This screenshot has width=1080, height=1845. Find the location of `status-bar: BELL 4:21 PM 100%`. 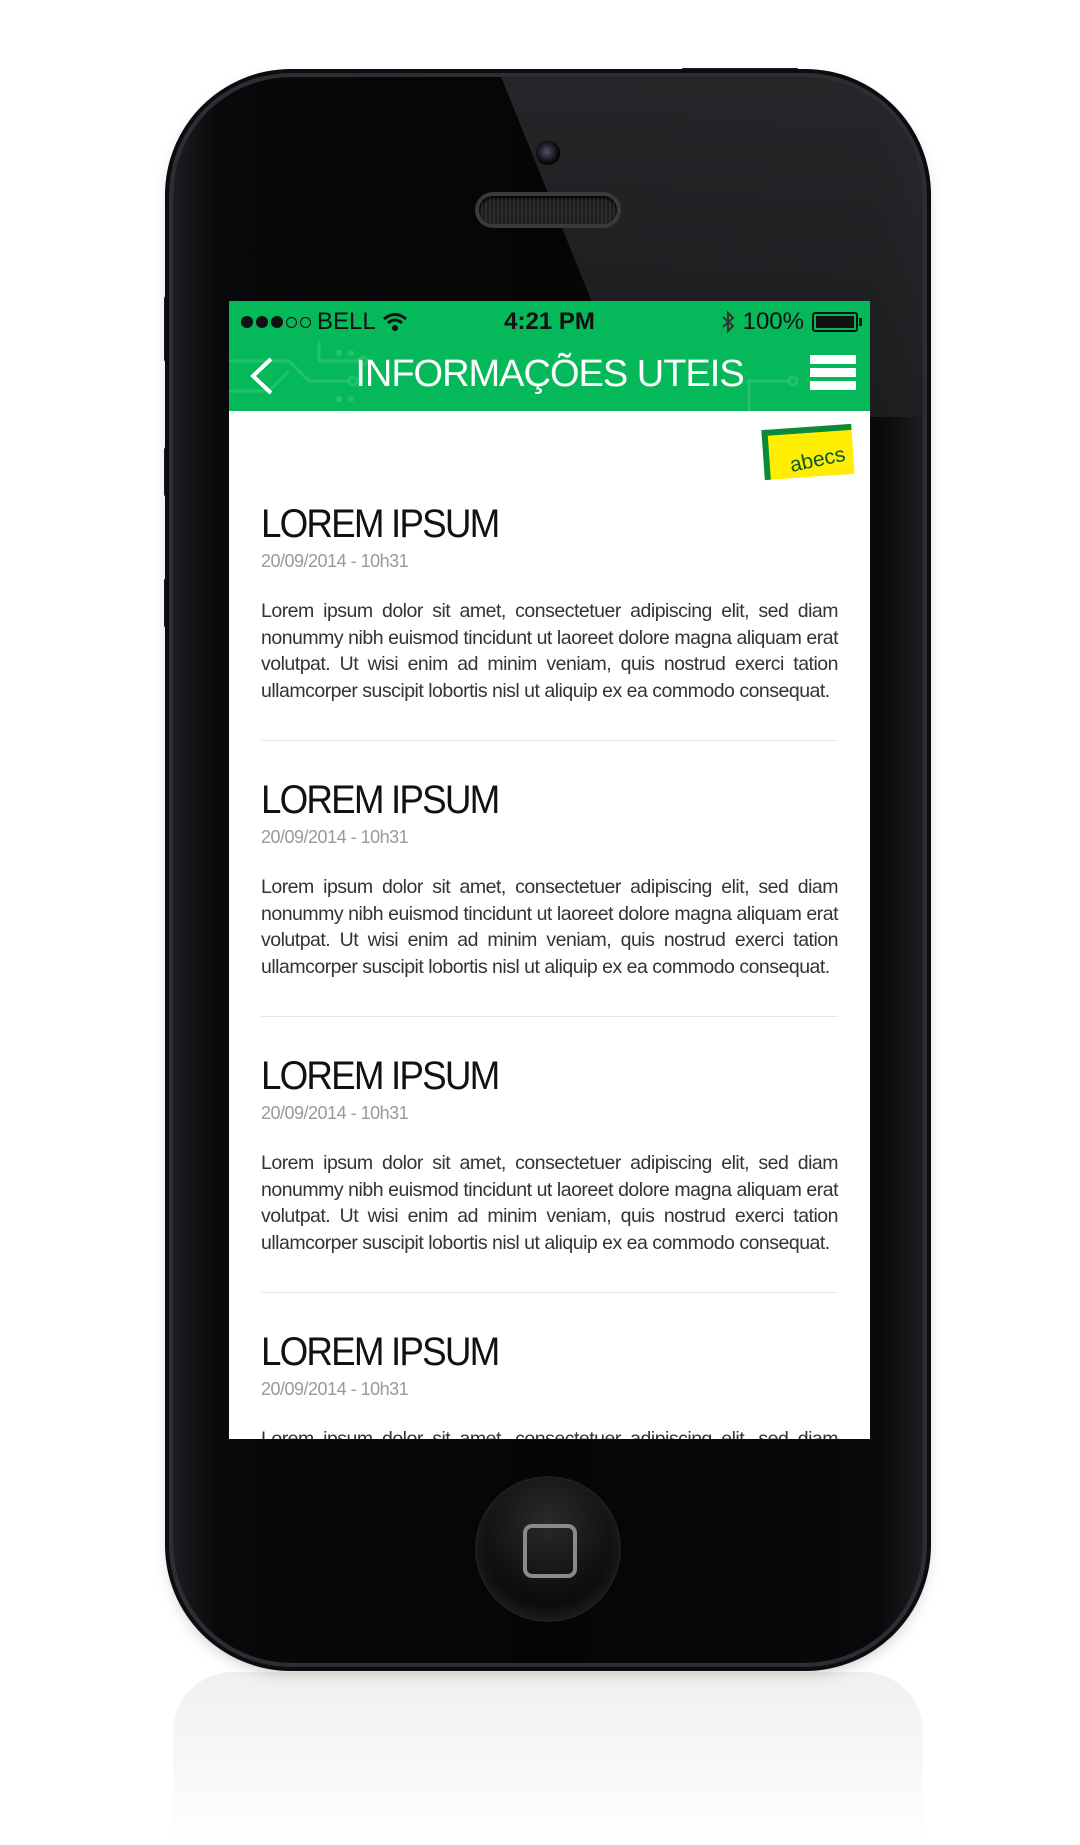

status-bar: BELL 4:21 PM 100% is located at coordinates (549, 321).